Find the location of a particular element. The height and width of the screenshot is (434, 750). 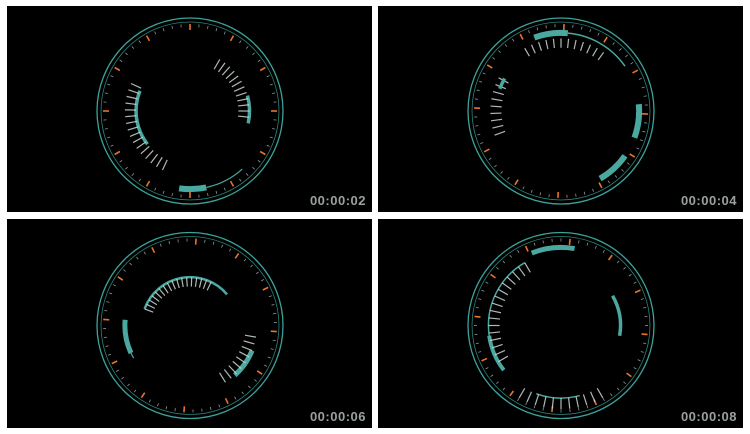

inner-ring is located at coordinates (561, 111).